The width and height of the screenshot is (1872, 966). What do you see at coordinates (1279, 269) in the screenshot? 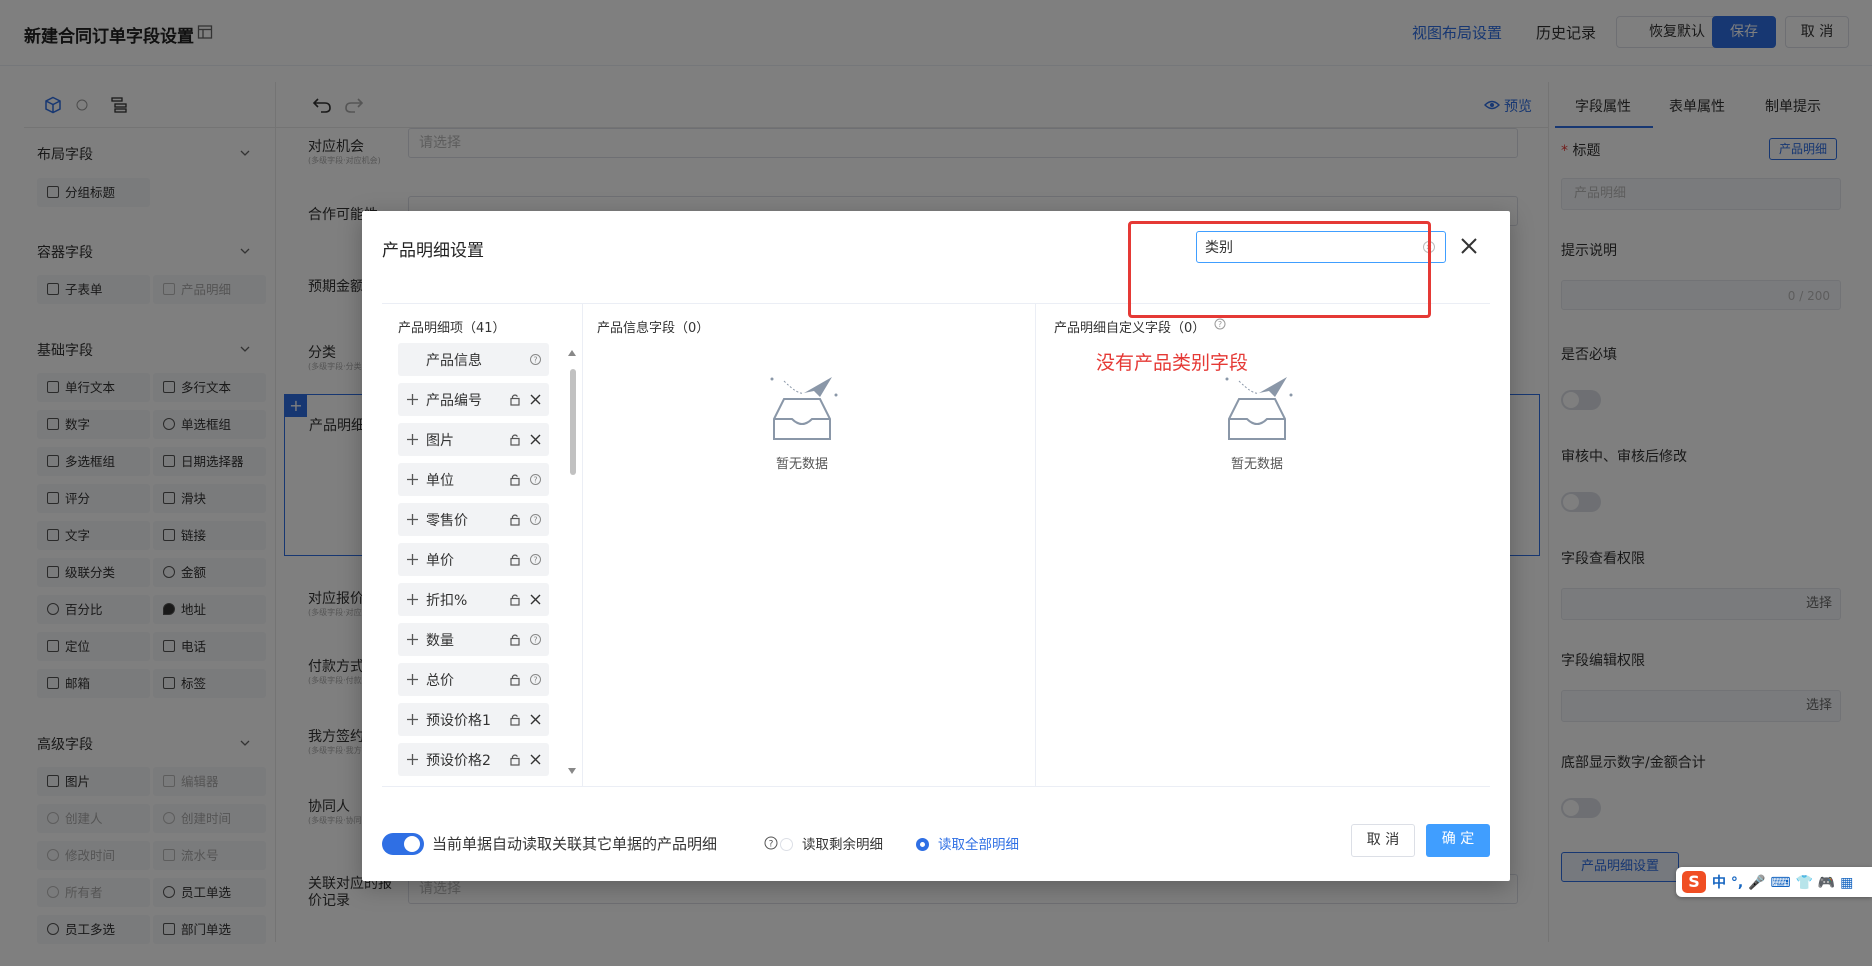
I see `annotation-highlight-box` at bounding box center [1279, 269].